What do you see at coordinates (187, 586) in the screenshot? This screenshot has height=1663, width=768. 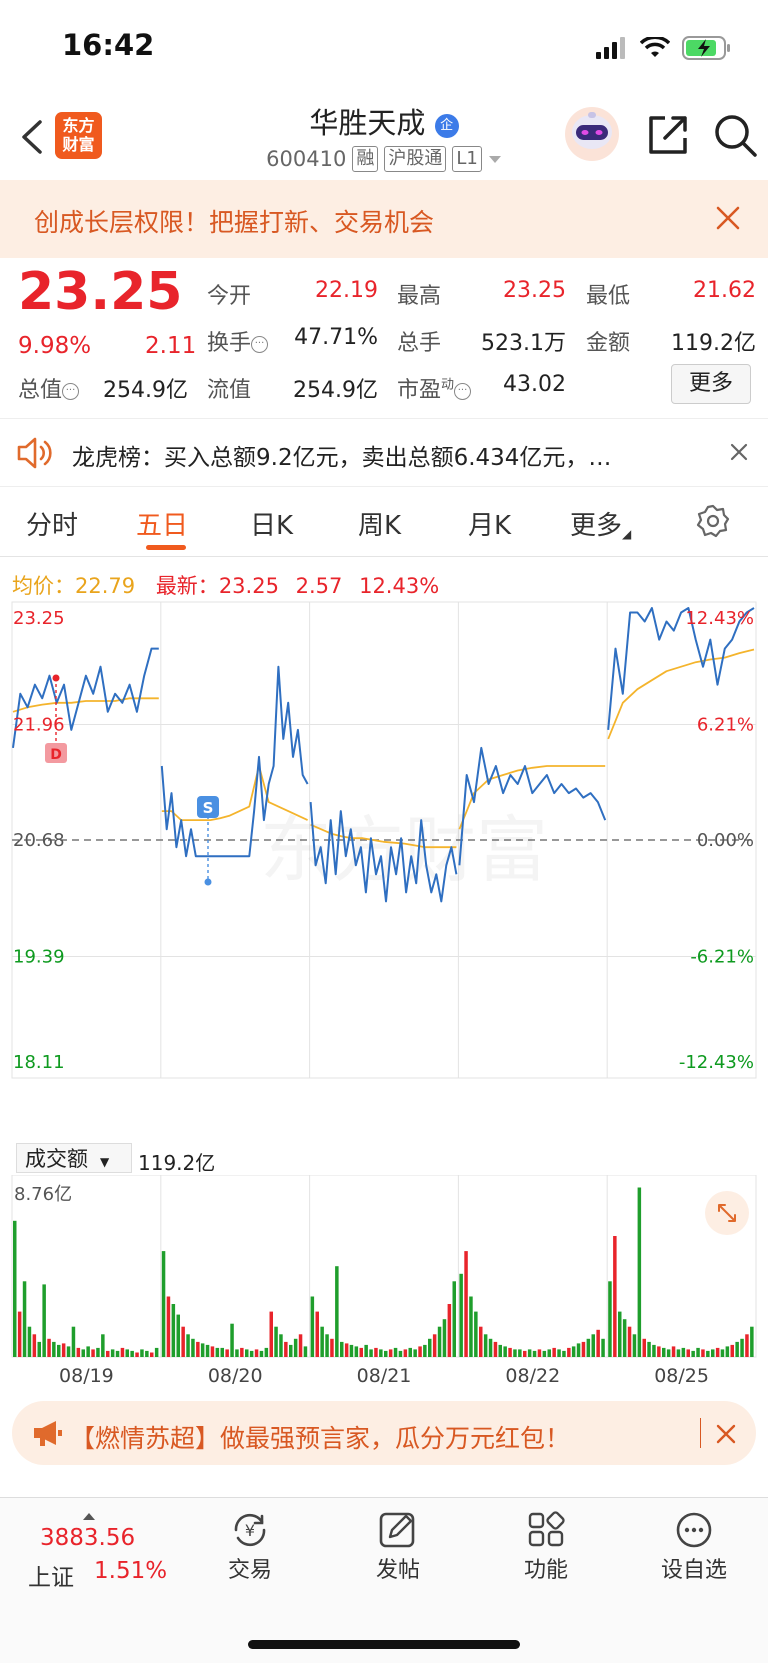 I see `latest-label: 最新：` at bounding box center [187, 586].